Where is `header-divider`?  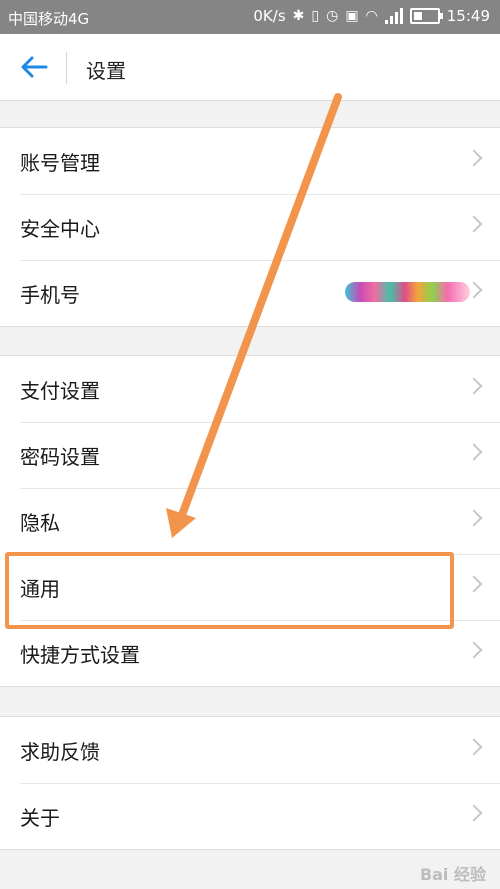 header-divider is located at coordinates (66, 68).